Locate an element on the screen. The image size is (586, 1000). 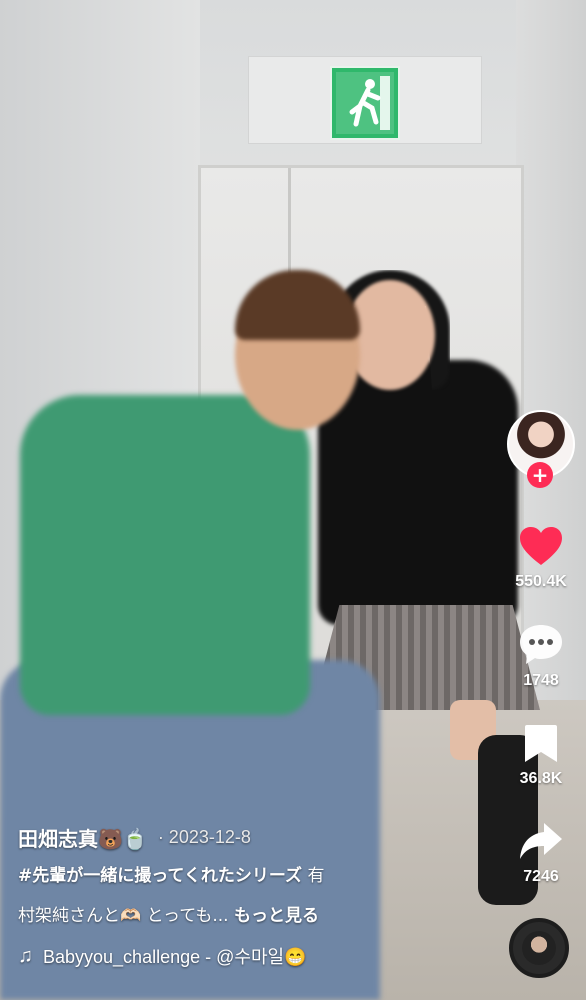
comment-button: 1748 is located at coordinates (541, 656).